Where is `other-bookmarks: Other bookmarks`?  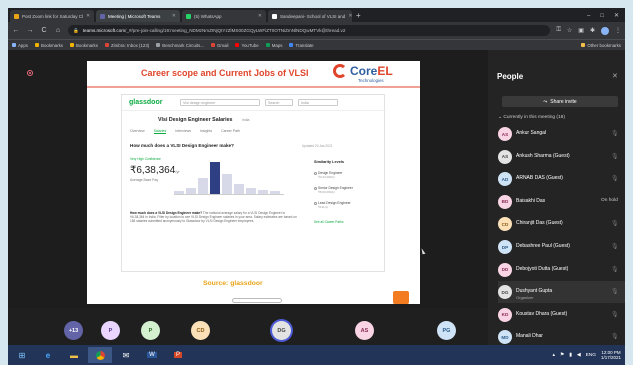 other-bookmarks: Other bookmarks is located at coordinates (601, 45).